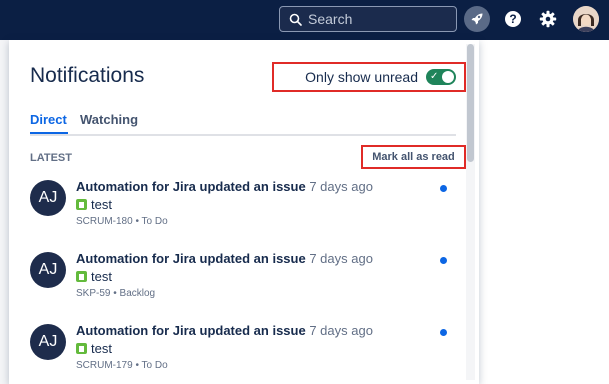 This screenshot has width=609, height=384. I want to click on page-backdrop, so click(4, 212).